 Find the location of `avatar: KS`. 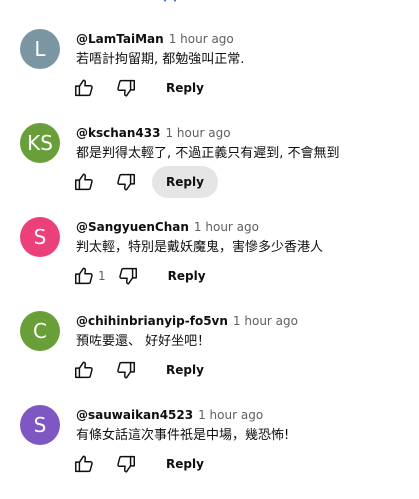

avatar: KS is located at coordinates (40, 143).